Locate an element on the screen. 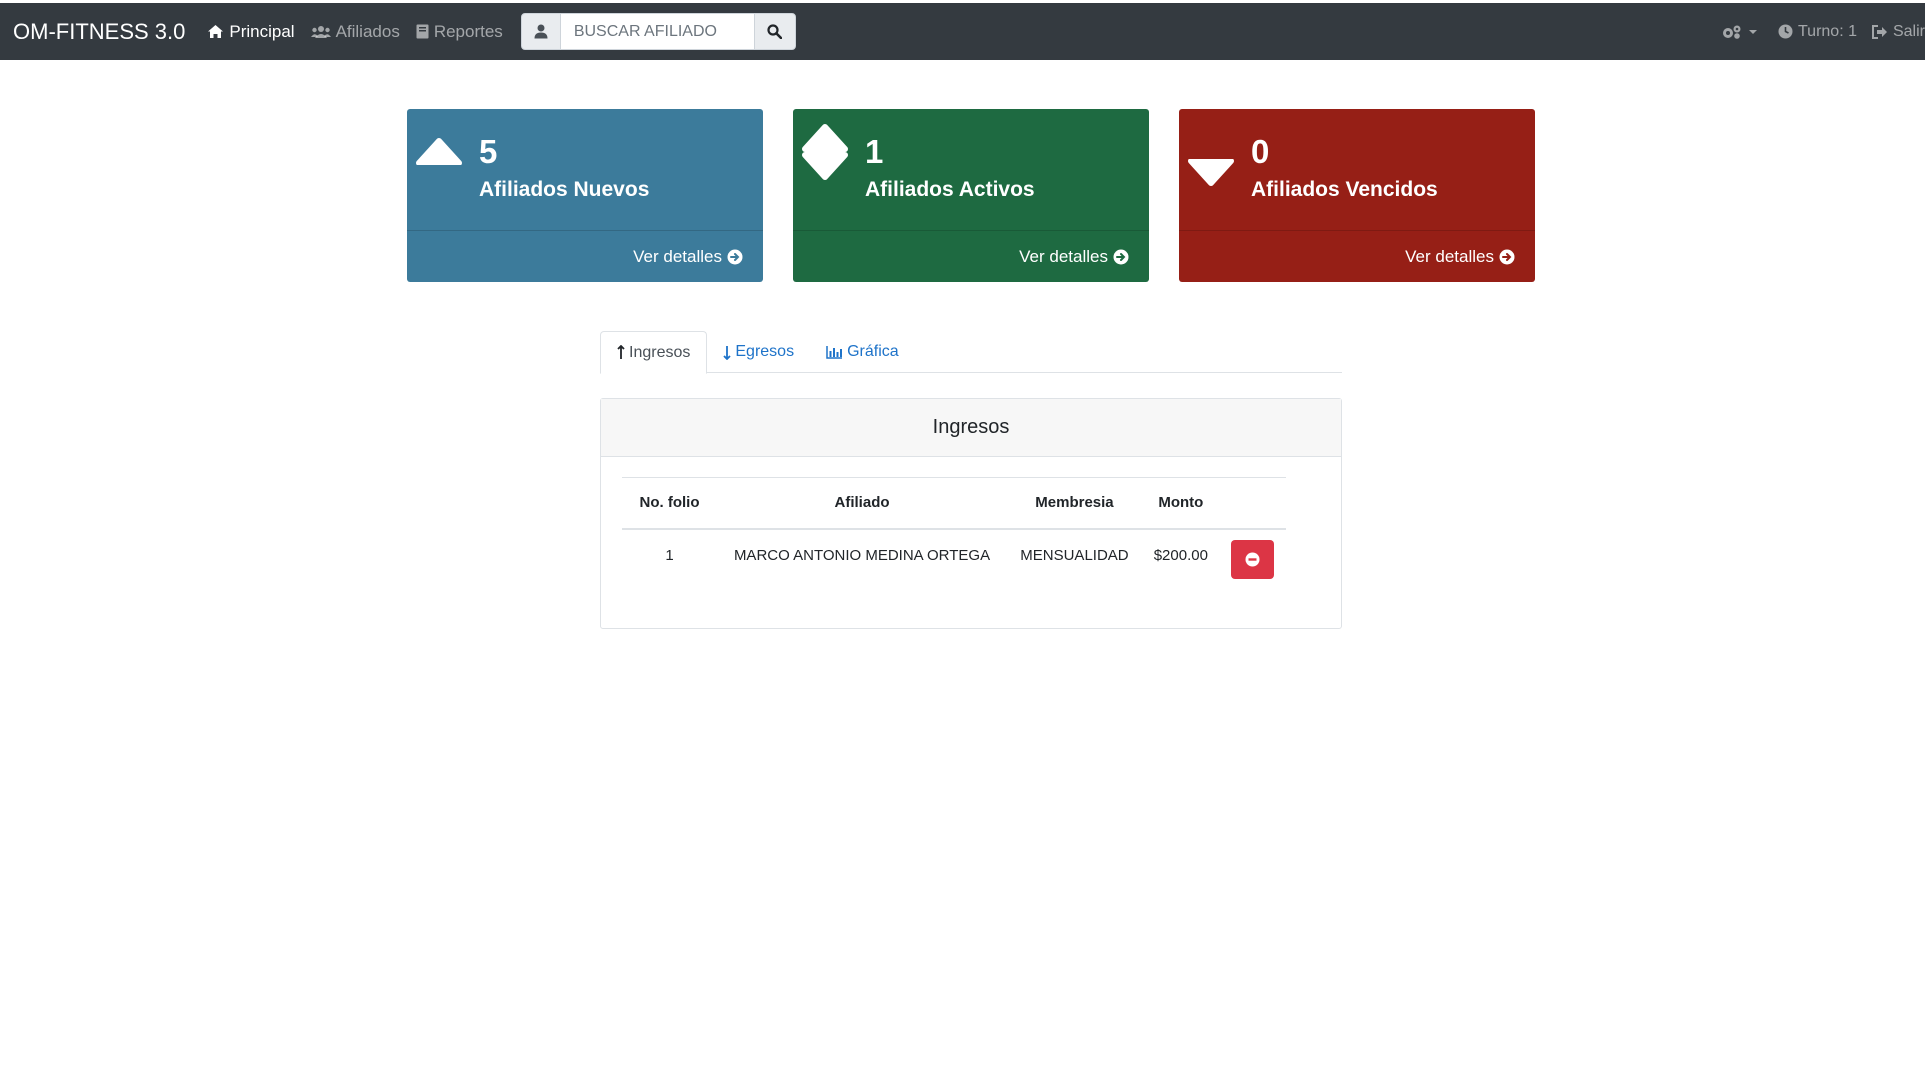 The width and height of the screenshot is (1928, 1080). search-input is located at coordinates (657, 31).